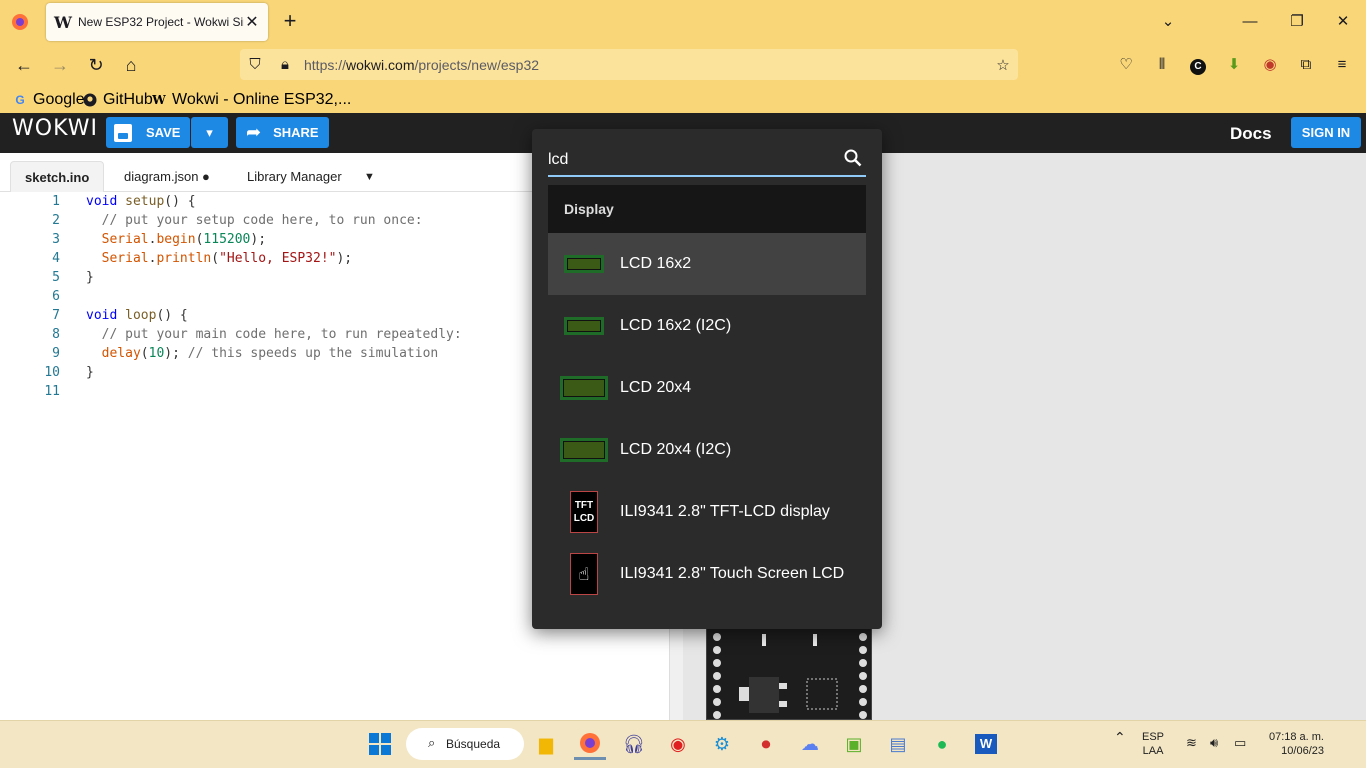 This screenshot has width=1366, height=768. What do you see at coordinates (1153, 744) in the screenshot?
I see `language-indicator: ESP LAA` at bounding box center [1153, 744].